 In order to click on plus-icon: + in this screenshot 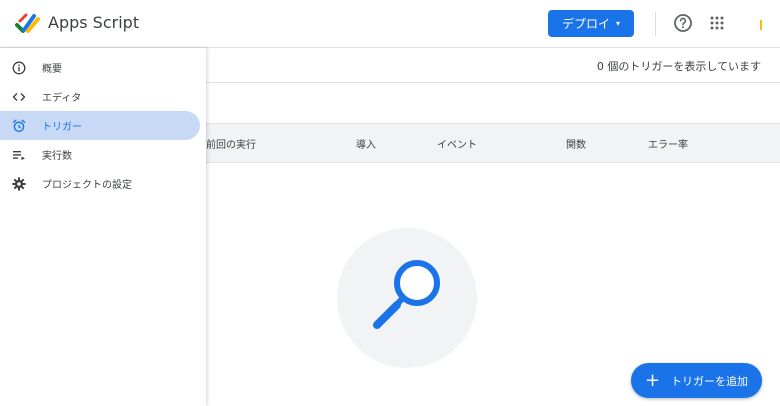, I will do `click(653, 380)`.